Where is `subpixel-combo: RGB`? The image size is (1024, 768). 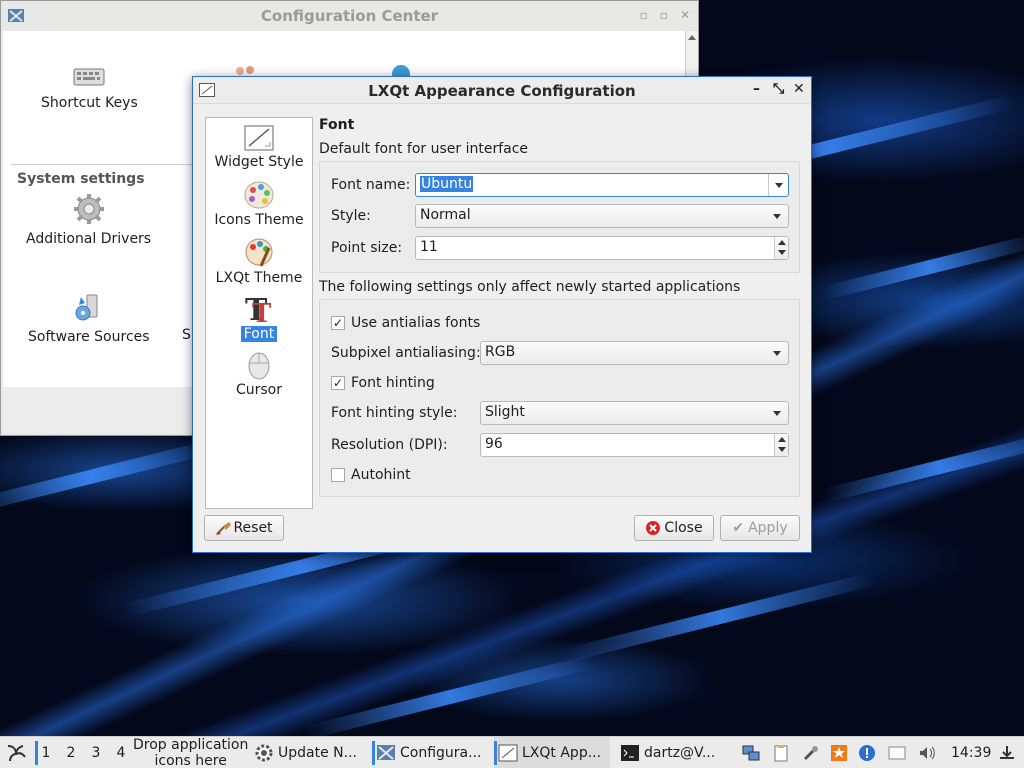 subpixel-combo: RGB is located at coordinates (634, 353).